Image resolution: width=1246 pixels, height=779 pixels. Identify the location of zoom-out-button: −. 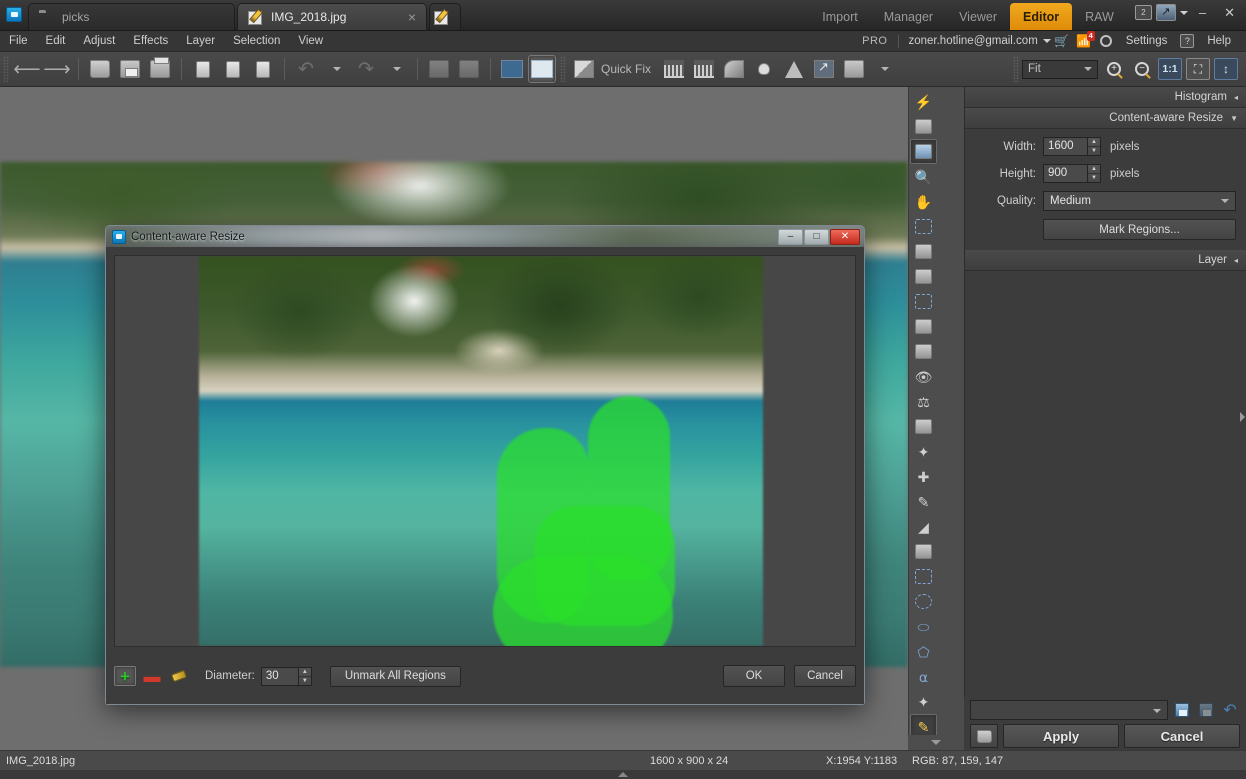
(1142, 69).